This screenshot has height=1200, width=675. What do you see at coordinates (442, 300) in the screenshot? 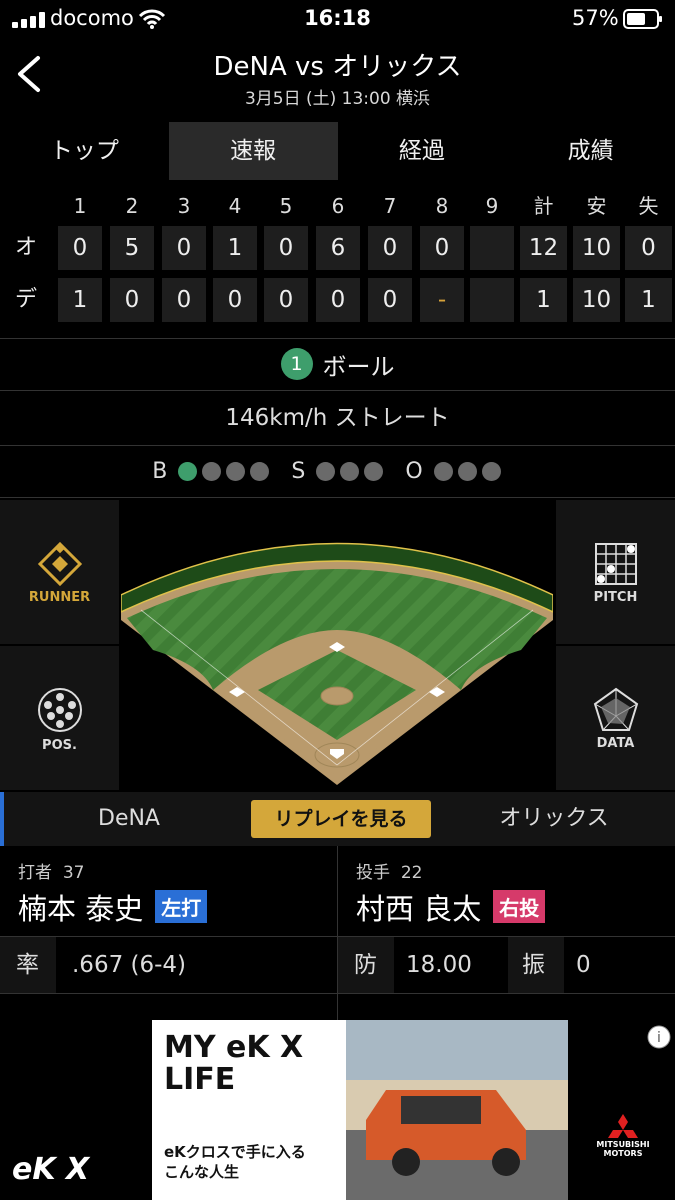
I see `inning-score: -` at bounding box center [442, 300].